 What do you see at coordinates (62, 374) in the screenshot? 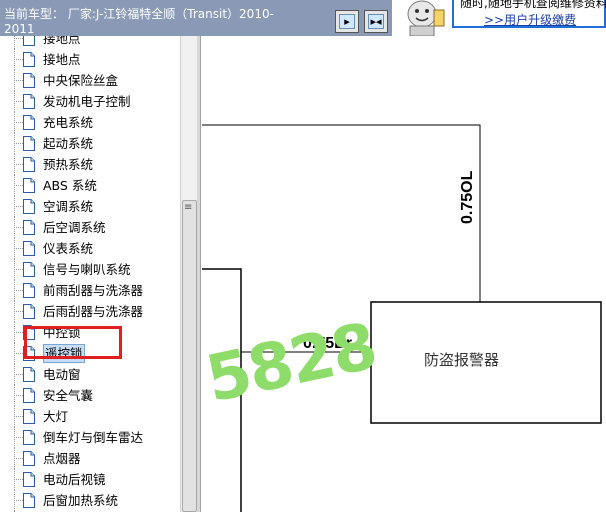
I see `tree-item-label: 电动窗` at bounding box center [62, 374].